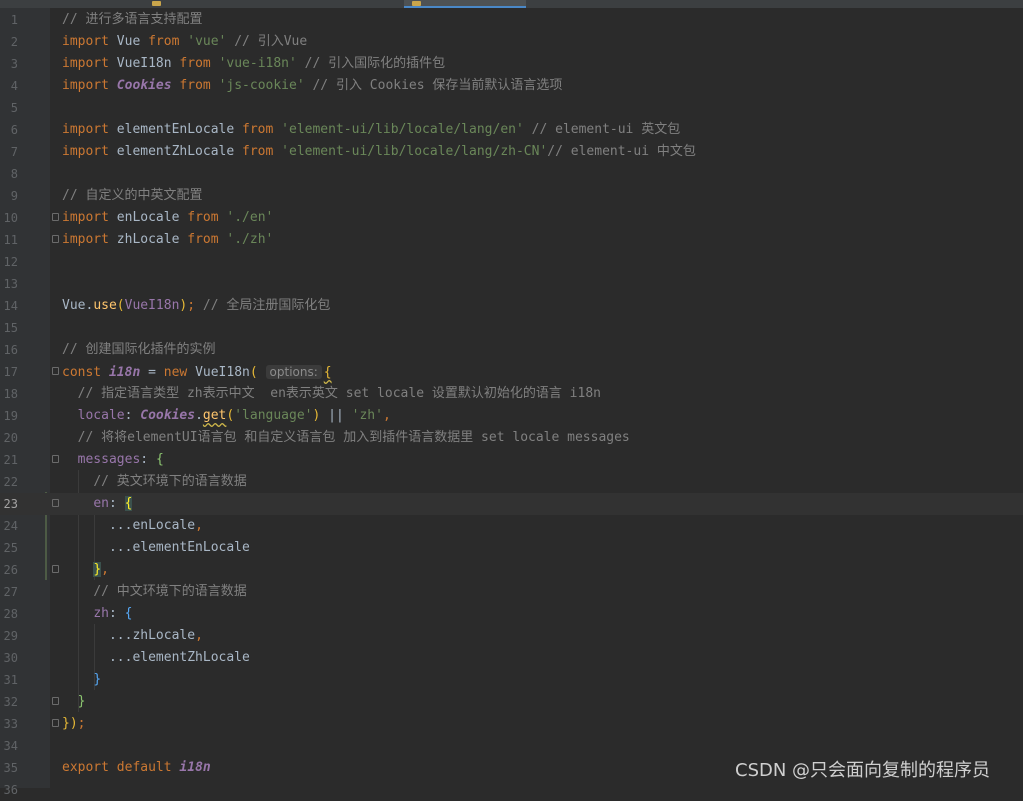 The height and width of the screenshot is (801, 1023). Describe the element at coordinates (511, 196) in the screenshot. I see `code-line: 9 // 自定义的中英文配置` at that location.